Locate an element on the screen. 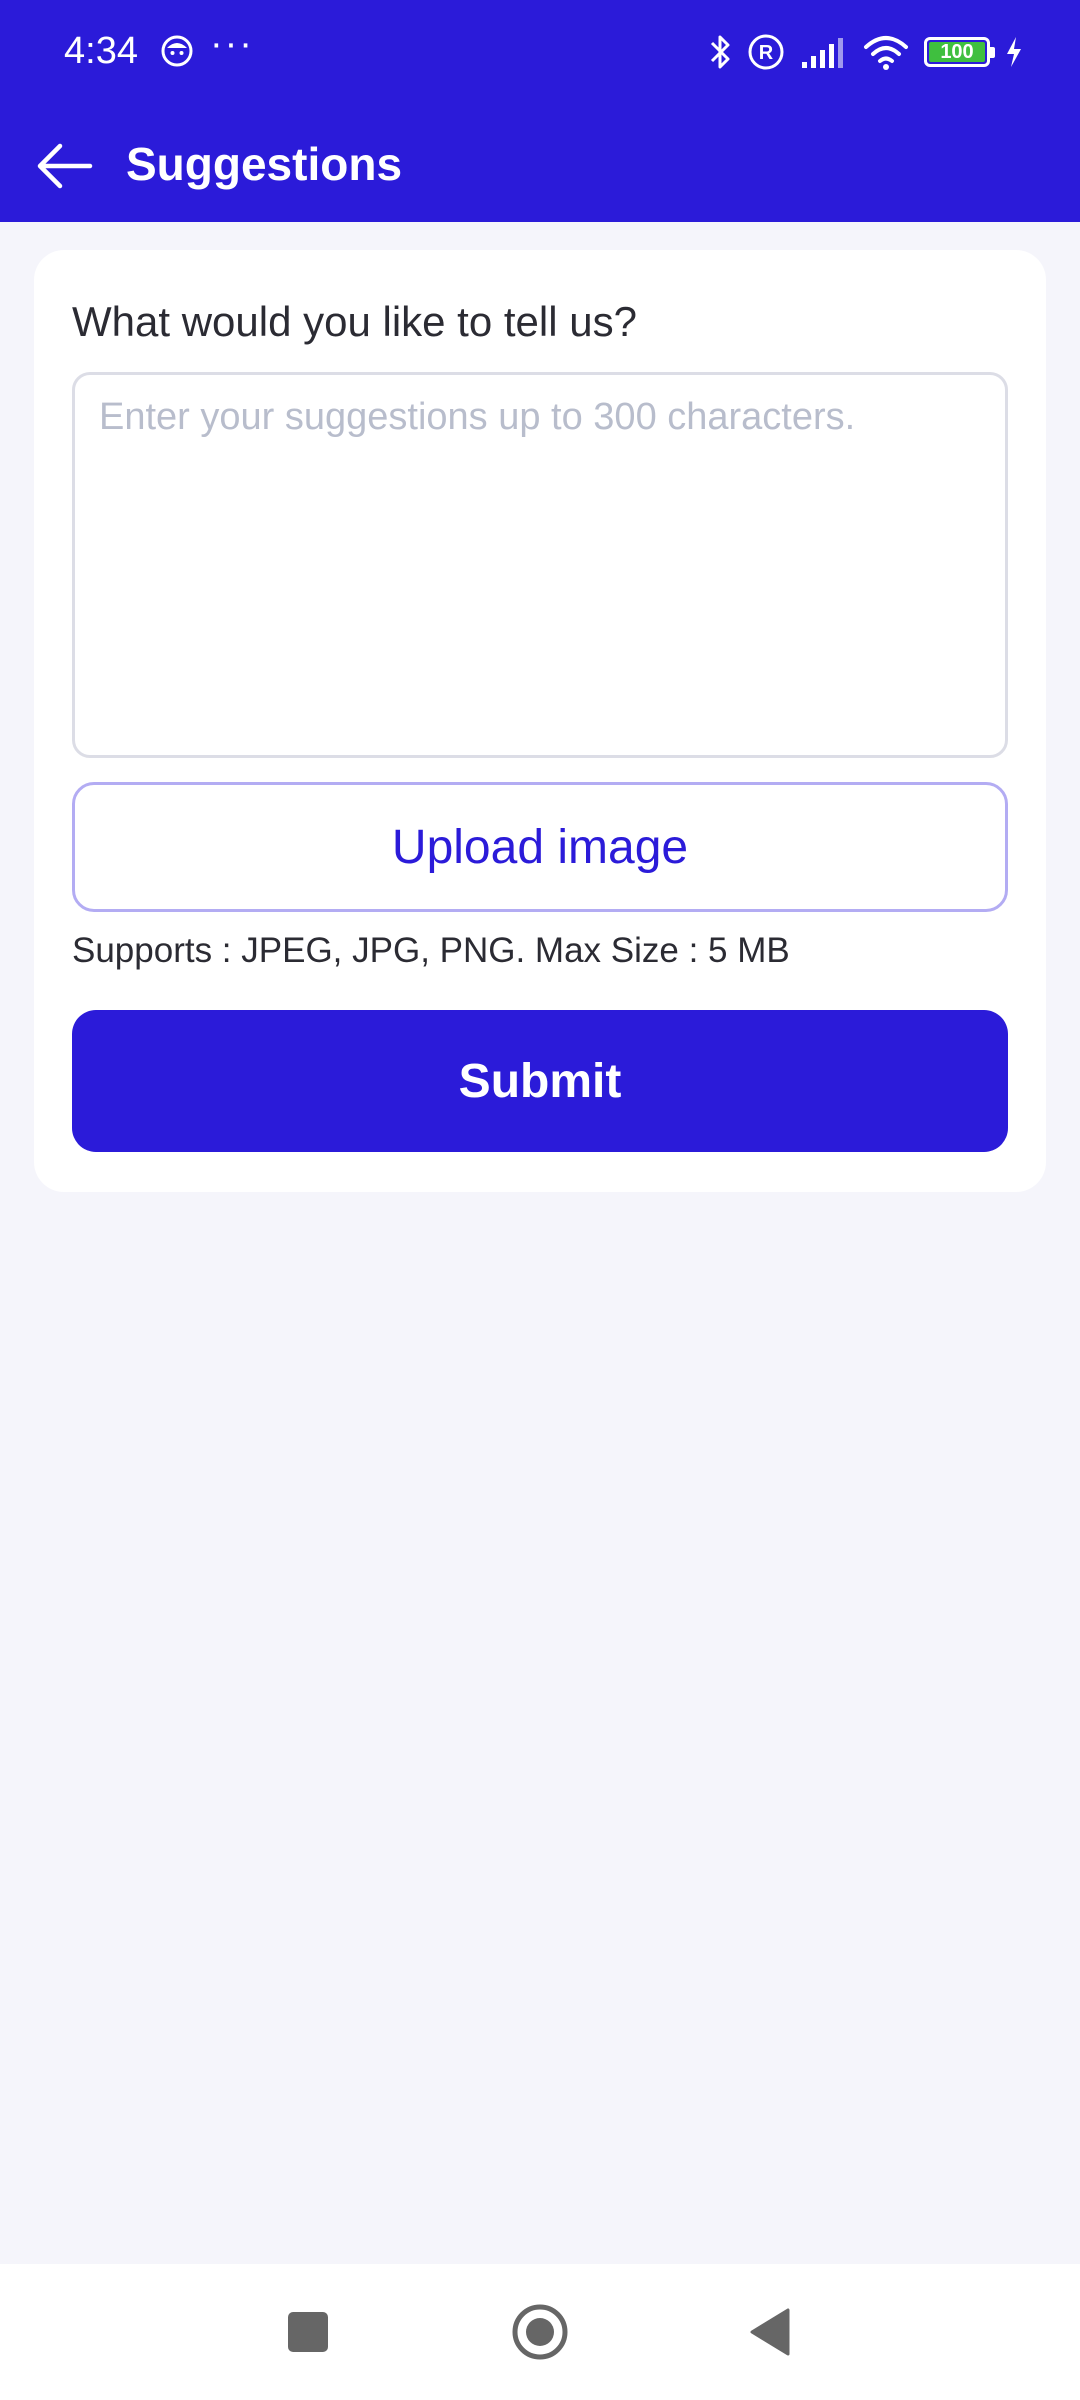 The image size is (1080, 2400). back-button is located at coordinates (64, 166).